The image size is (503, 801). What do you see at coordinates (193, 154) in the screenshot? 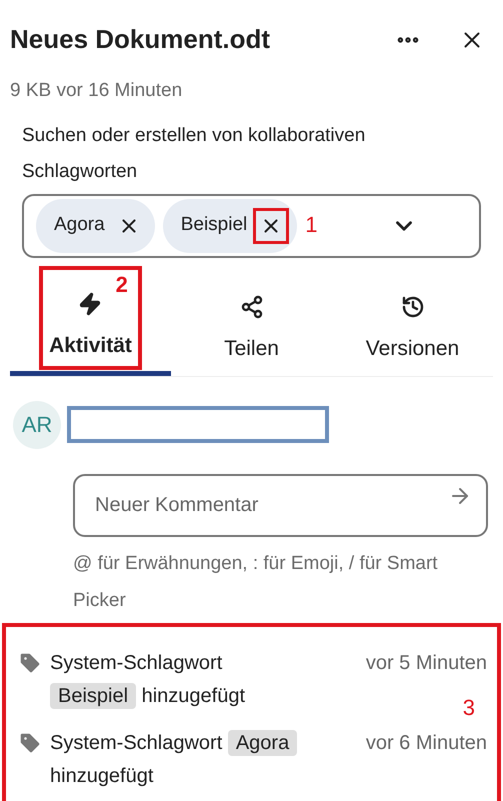
I see `tags-label: Suchen oder erstellen von kollaborativen Schlagworten` at bounding box center [193, 154].